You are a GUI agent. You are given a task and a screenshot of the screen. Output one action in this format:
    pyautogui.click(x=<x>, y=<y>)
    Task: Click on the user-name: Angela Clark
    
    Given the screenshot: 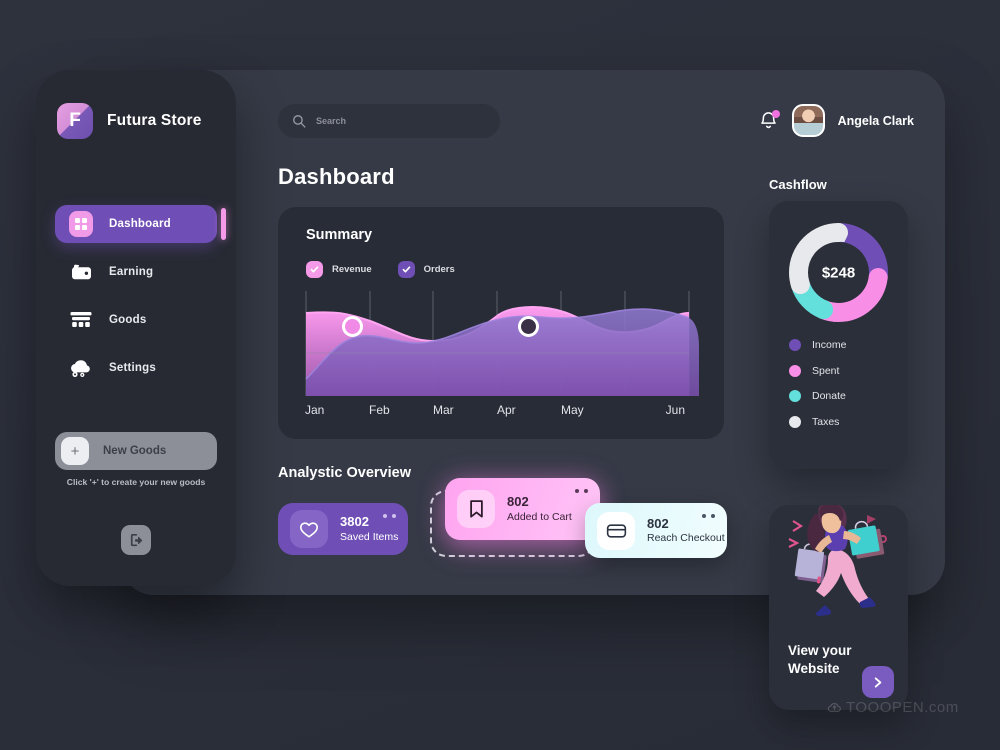 What is the action you would take?
    pyautogui.click(x=875, y=120)
    